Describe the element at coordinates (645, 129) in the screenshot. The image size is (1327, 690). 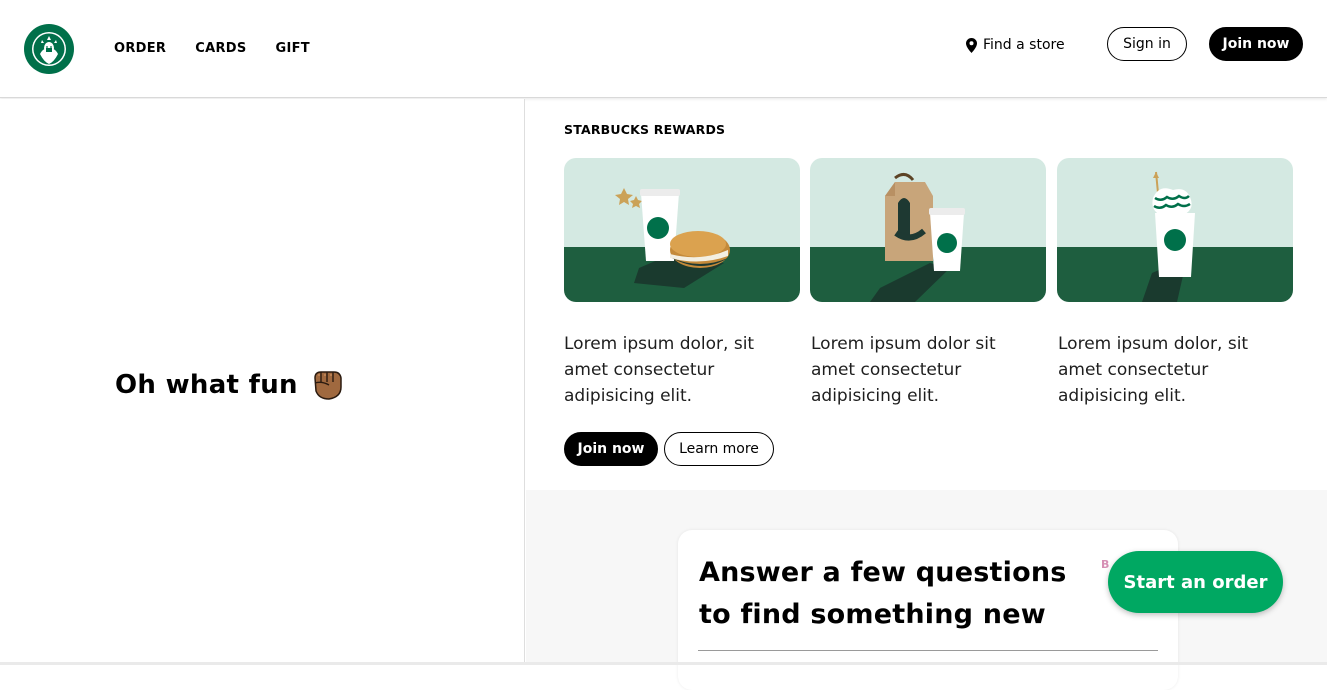
I see `rewards-label: STARBUCKS REWARDS` at that location.